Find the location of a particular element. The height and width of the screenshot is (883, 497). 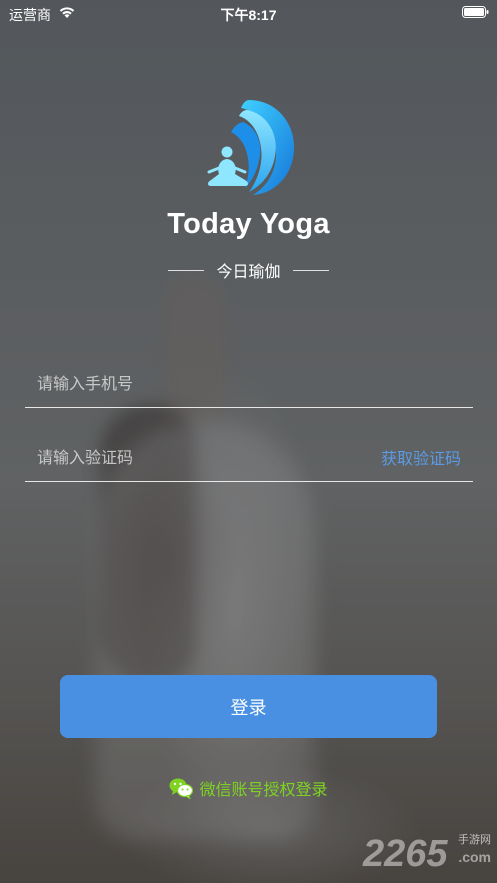

phone-field is located at coordinates (249, 383).